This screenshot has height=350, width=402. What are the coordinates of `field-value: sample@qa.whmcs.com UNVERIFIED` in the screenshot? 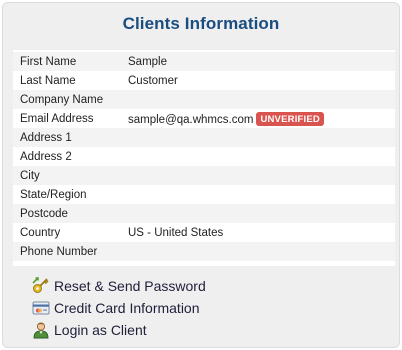 It's located at (261, 118).